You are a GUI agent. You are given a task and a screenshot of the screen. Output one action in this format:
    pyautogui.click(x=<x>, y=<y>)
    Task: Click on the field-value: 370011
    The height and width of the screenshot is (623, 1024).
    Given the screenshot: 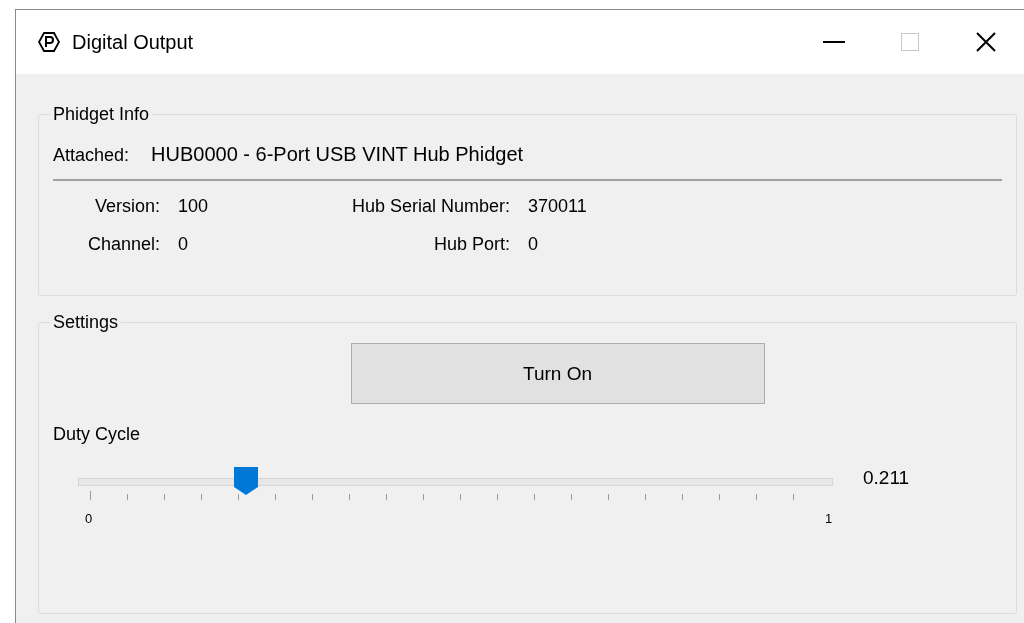 What is the action you would take?
    pyautogui.click(x=558, y=206)
    